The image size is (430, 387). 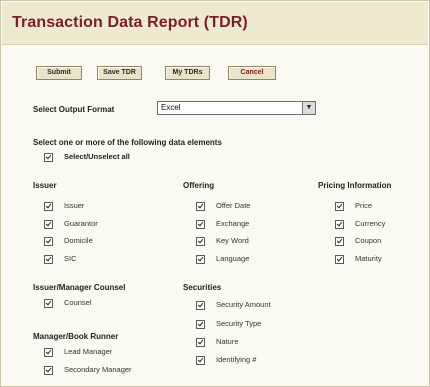 What do you see at coordinates (227, 341) in the screenshot?
I see `checkbox-label: Nature` at bounding box center [227, 341].